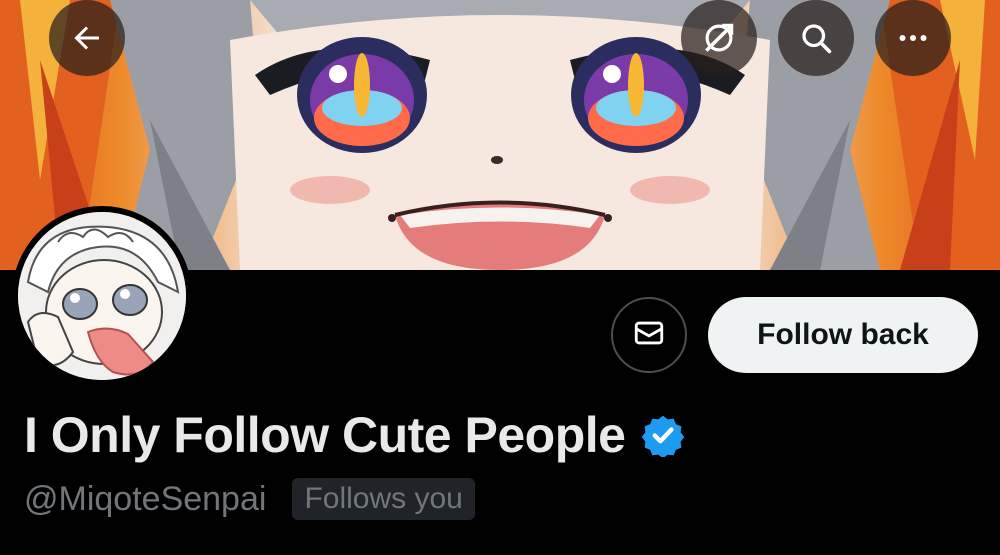  I want to click on user-handle: @MiqoteSenpai, so click(145, 499).